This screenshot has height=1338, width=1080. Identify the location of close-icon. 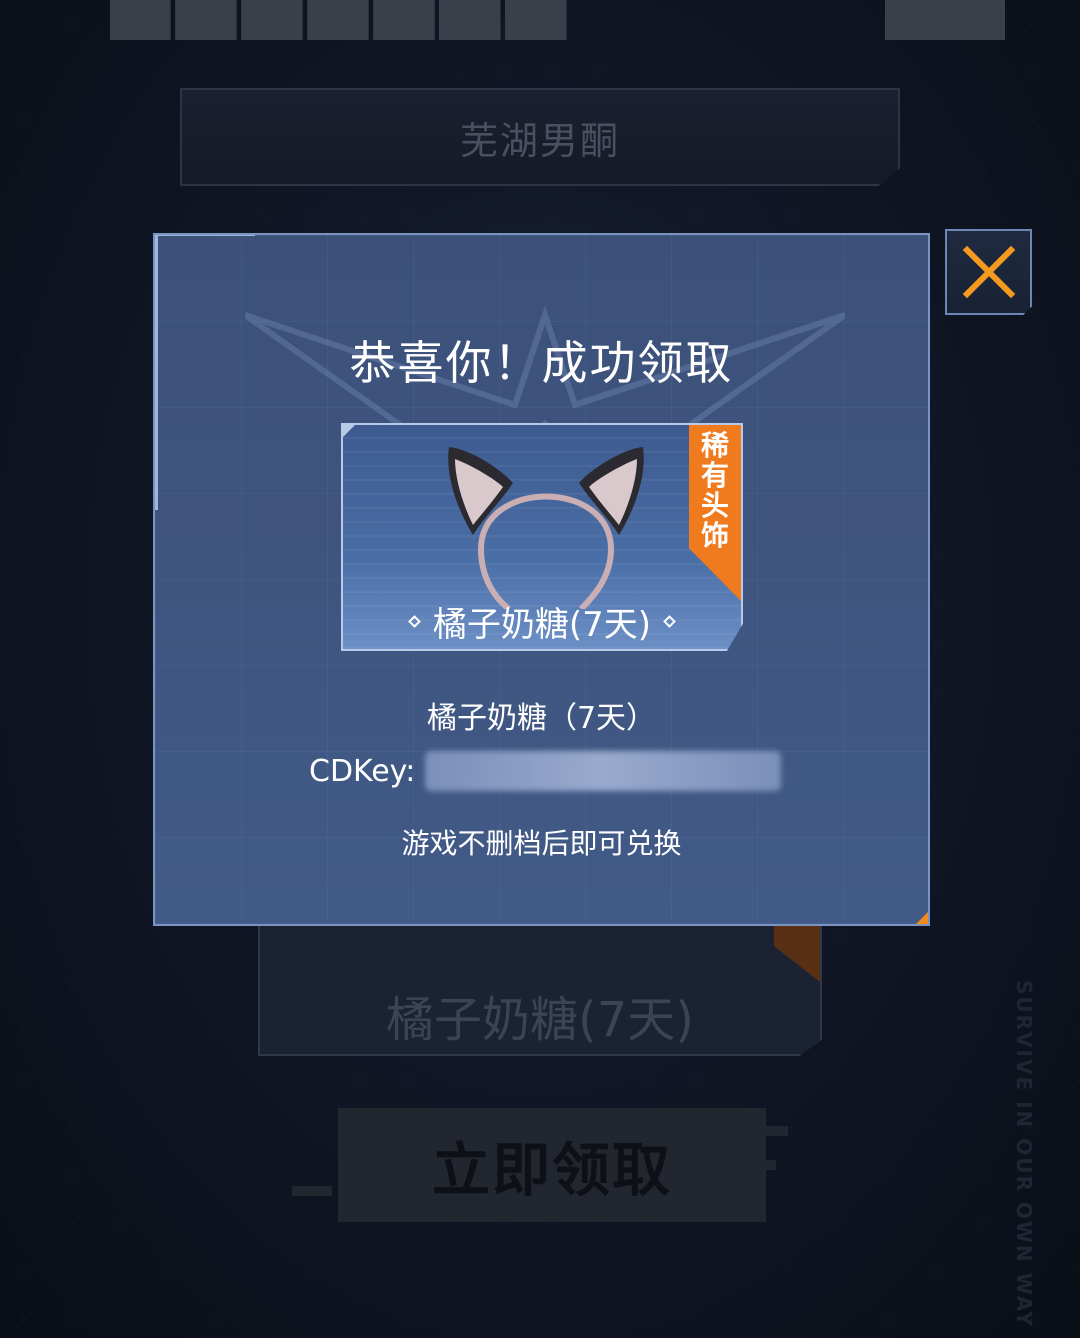
(988, 272).